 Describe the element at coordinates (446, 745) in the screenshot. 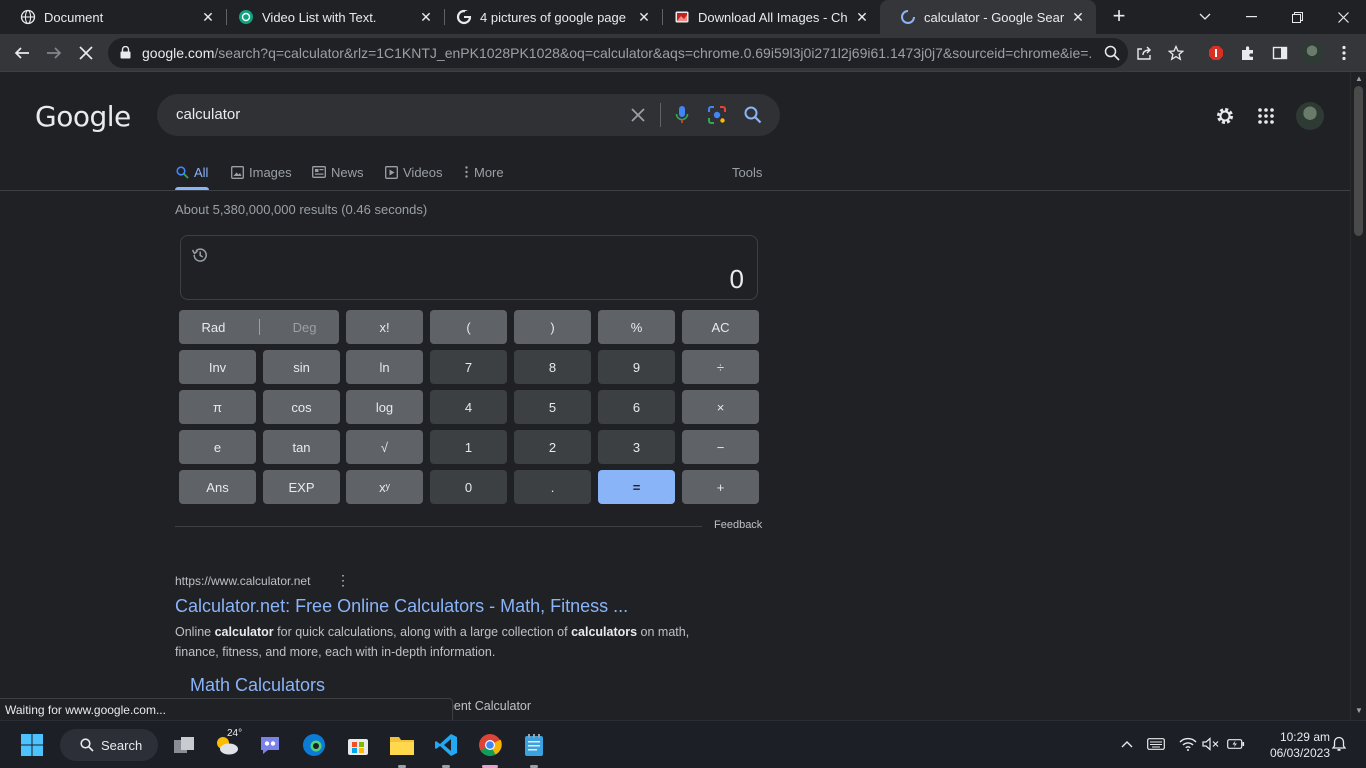

I see `vscode-icon` at that location.